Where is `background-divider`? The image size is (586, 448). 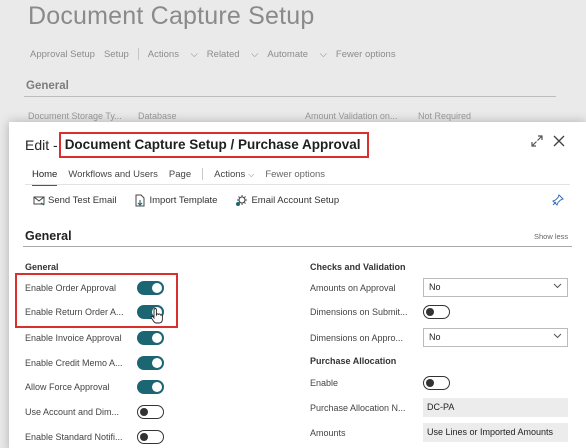 background-divider is located at coordinates (290, 96).